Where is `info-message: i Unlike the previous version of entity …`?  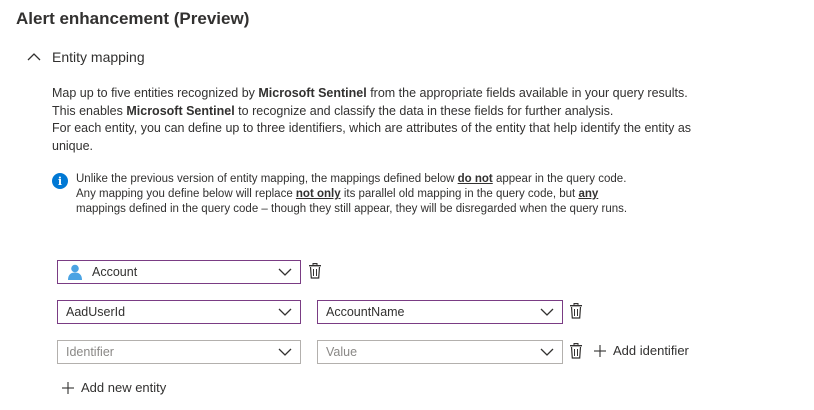 info-message: i Unlike the previous version of entity … is located at coordinates (412, 194).